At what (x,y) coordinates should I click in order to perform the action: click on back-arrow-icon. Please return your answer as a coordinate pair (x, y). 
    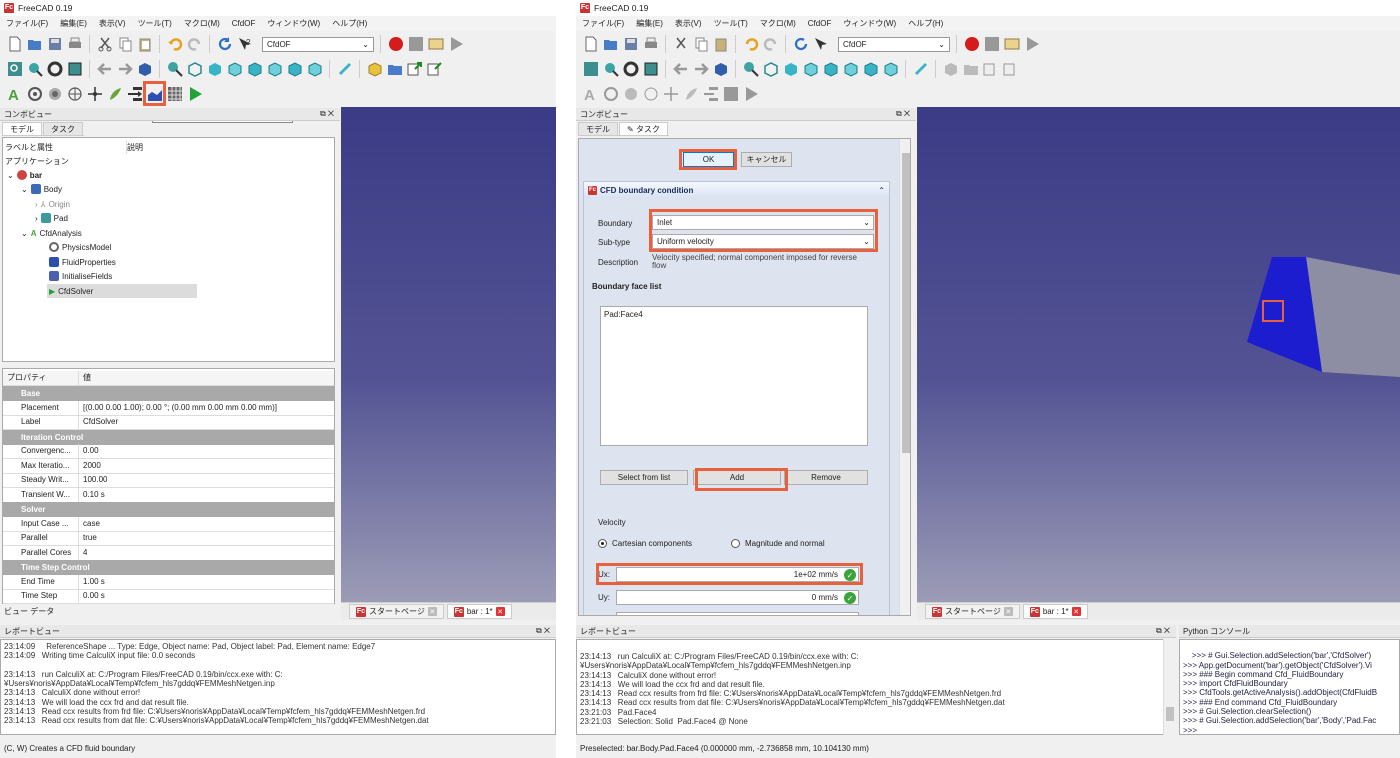
    Looking at the image, I should click on (680, 69).